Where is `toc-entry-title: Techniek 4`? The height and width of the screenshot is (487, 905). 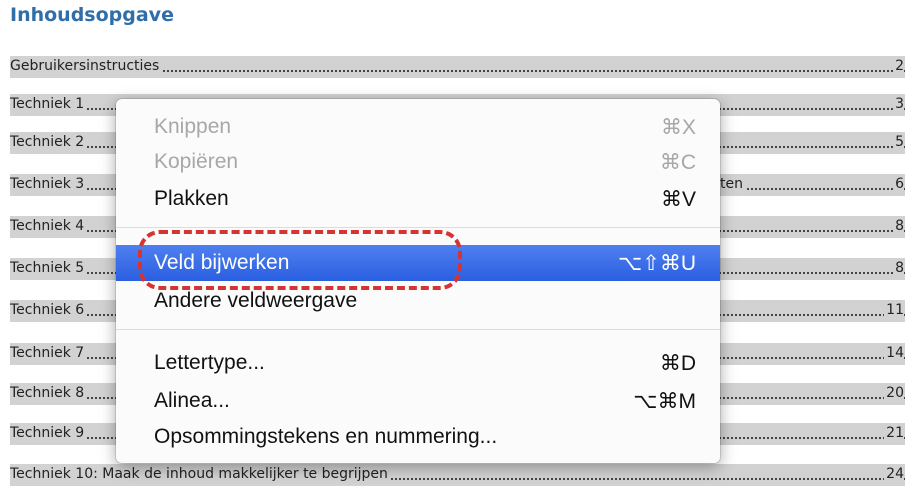 toc-entry-title: Techniek 4 is located at coordinates (48, 226).